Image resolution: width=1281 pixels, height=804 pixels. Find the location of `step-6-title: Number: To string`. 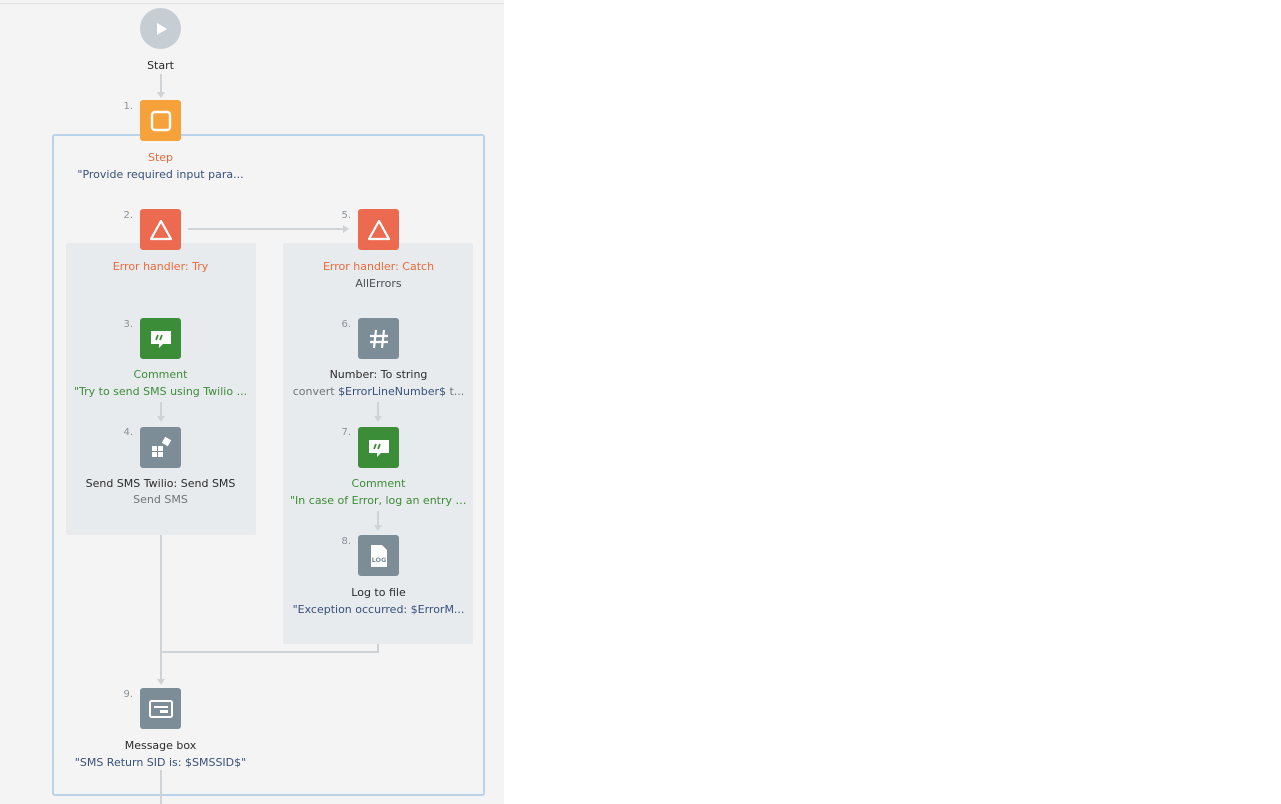

step-6-title: Number: To string is located at coordinates (378, 374).